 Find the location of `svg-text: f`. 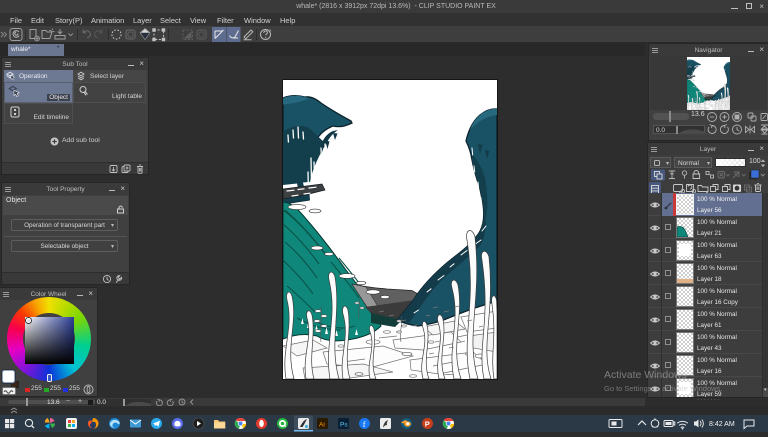

svg-text: f is located at coordinates (364, 424).